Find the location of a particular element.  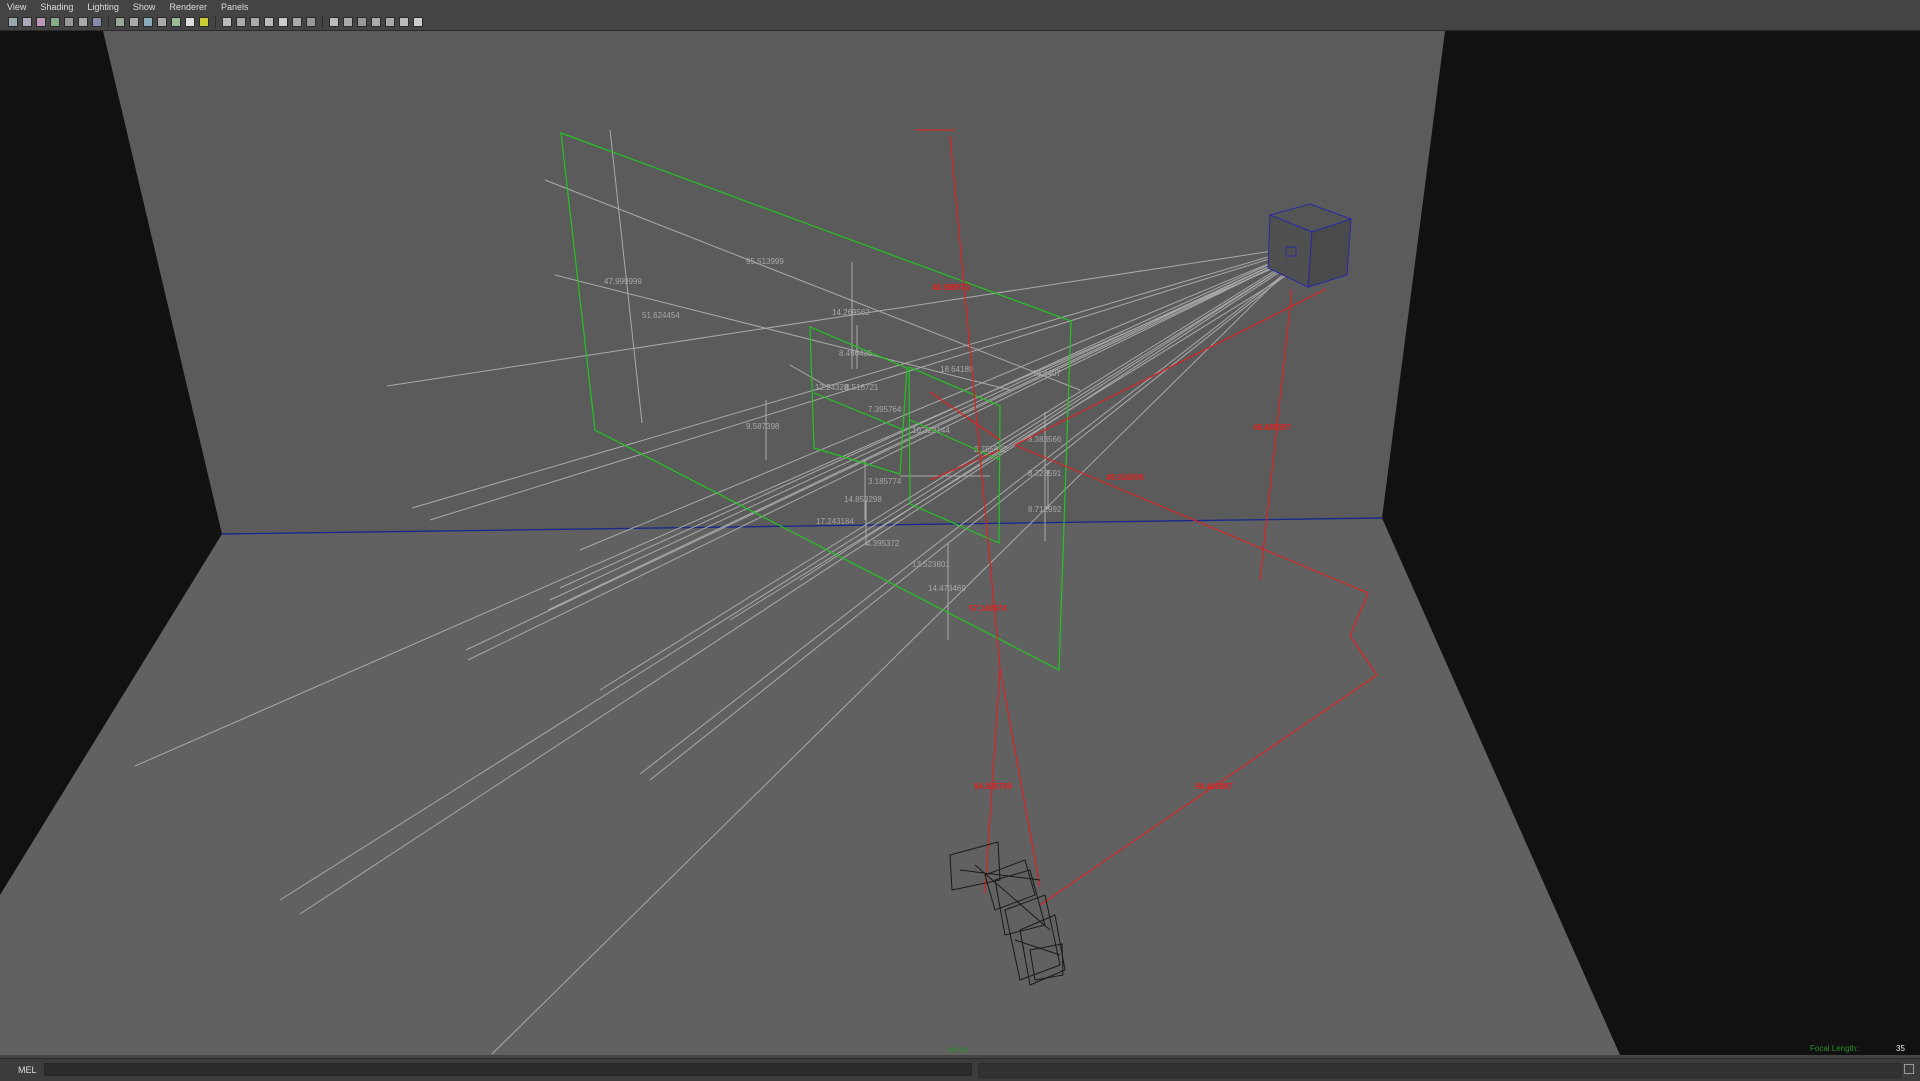

dim-label: 7.395764 is located at coordinates (885, 409).